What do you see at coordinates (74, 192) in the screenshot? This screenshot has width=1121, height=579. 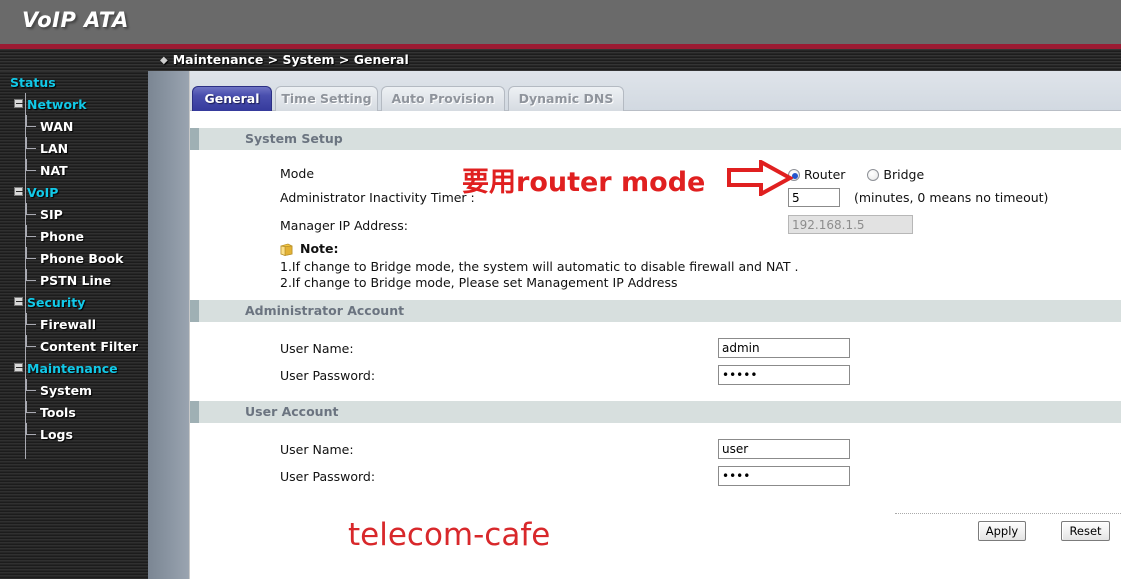 I see `sidebar-item-voip: VoIP` at bounding box center [74, 192].